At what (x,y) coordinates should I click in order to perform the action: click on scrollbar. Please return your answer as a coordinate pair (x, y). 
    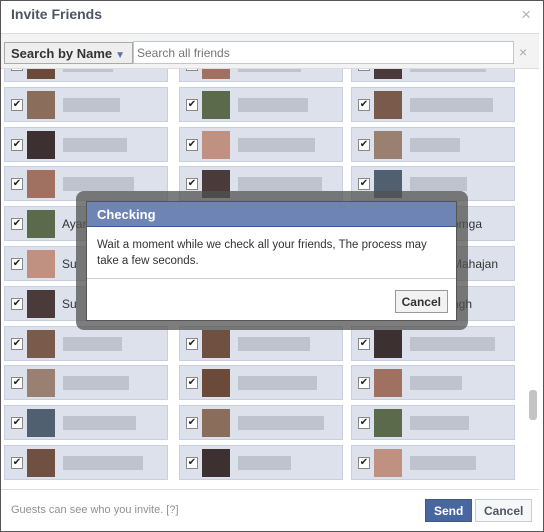
    Looking at the image, I should click on (533, 405).